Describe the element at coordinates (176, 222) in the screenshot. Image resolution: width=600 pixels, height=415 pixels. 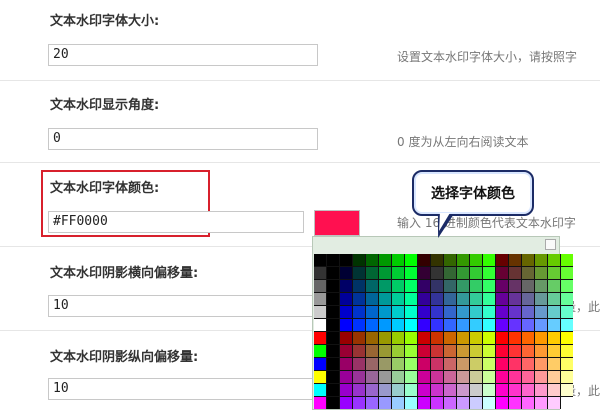
I see `color-input: #FF0000` at that location.